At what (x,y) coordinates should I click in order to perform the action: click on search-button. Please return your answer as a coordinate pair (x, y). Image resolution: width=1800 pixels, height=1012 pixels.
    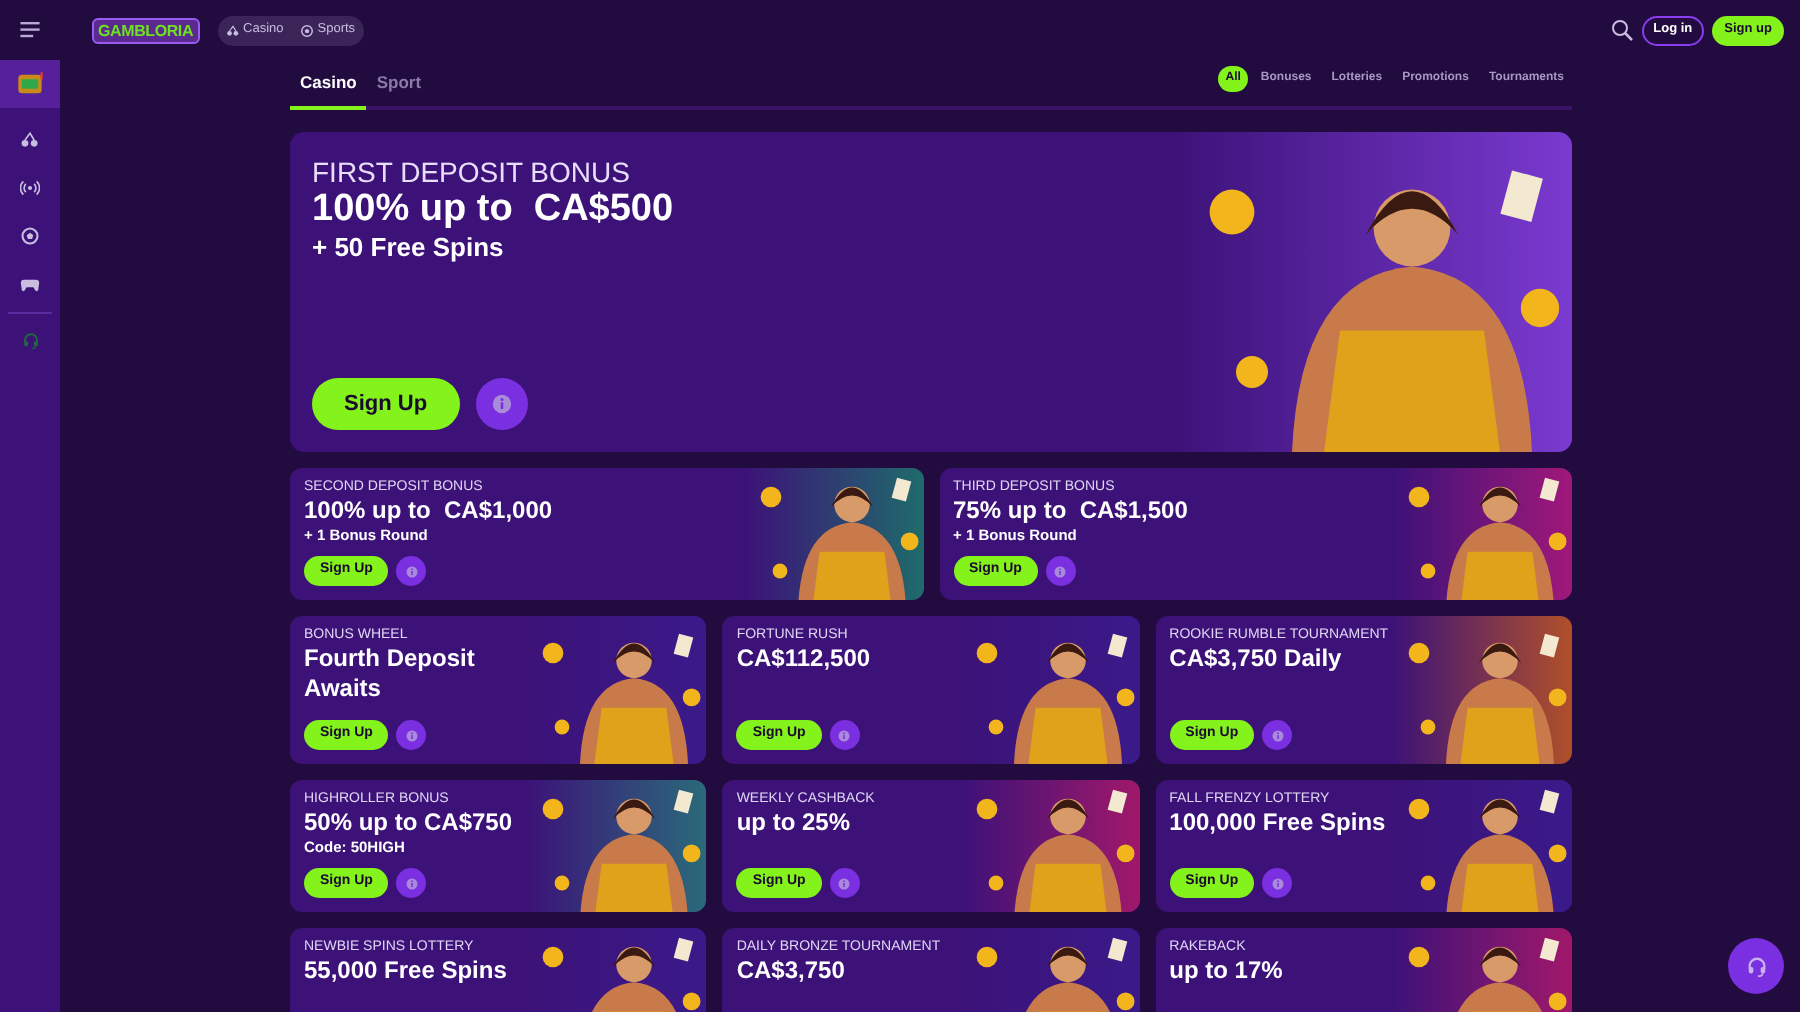
    Looking at the image, I should click on (1621, 30).